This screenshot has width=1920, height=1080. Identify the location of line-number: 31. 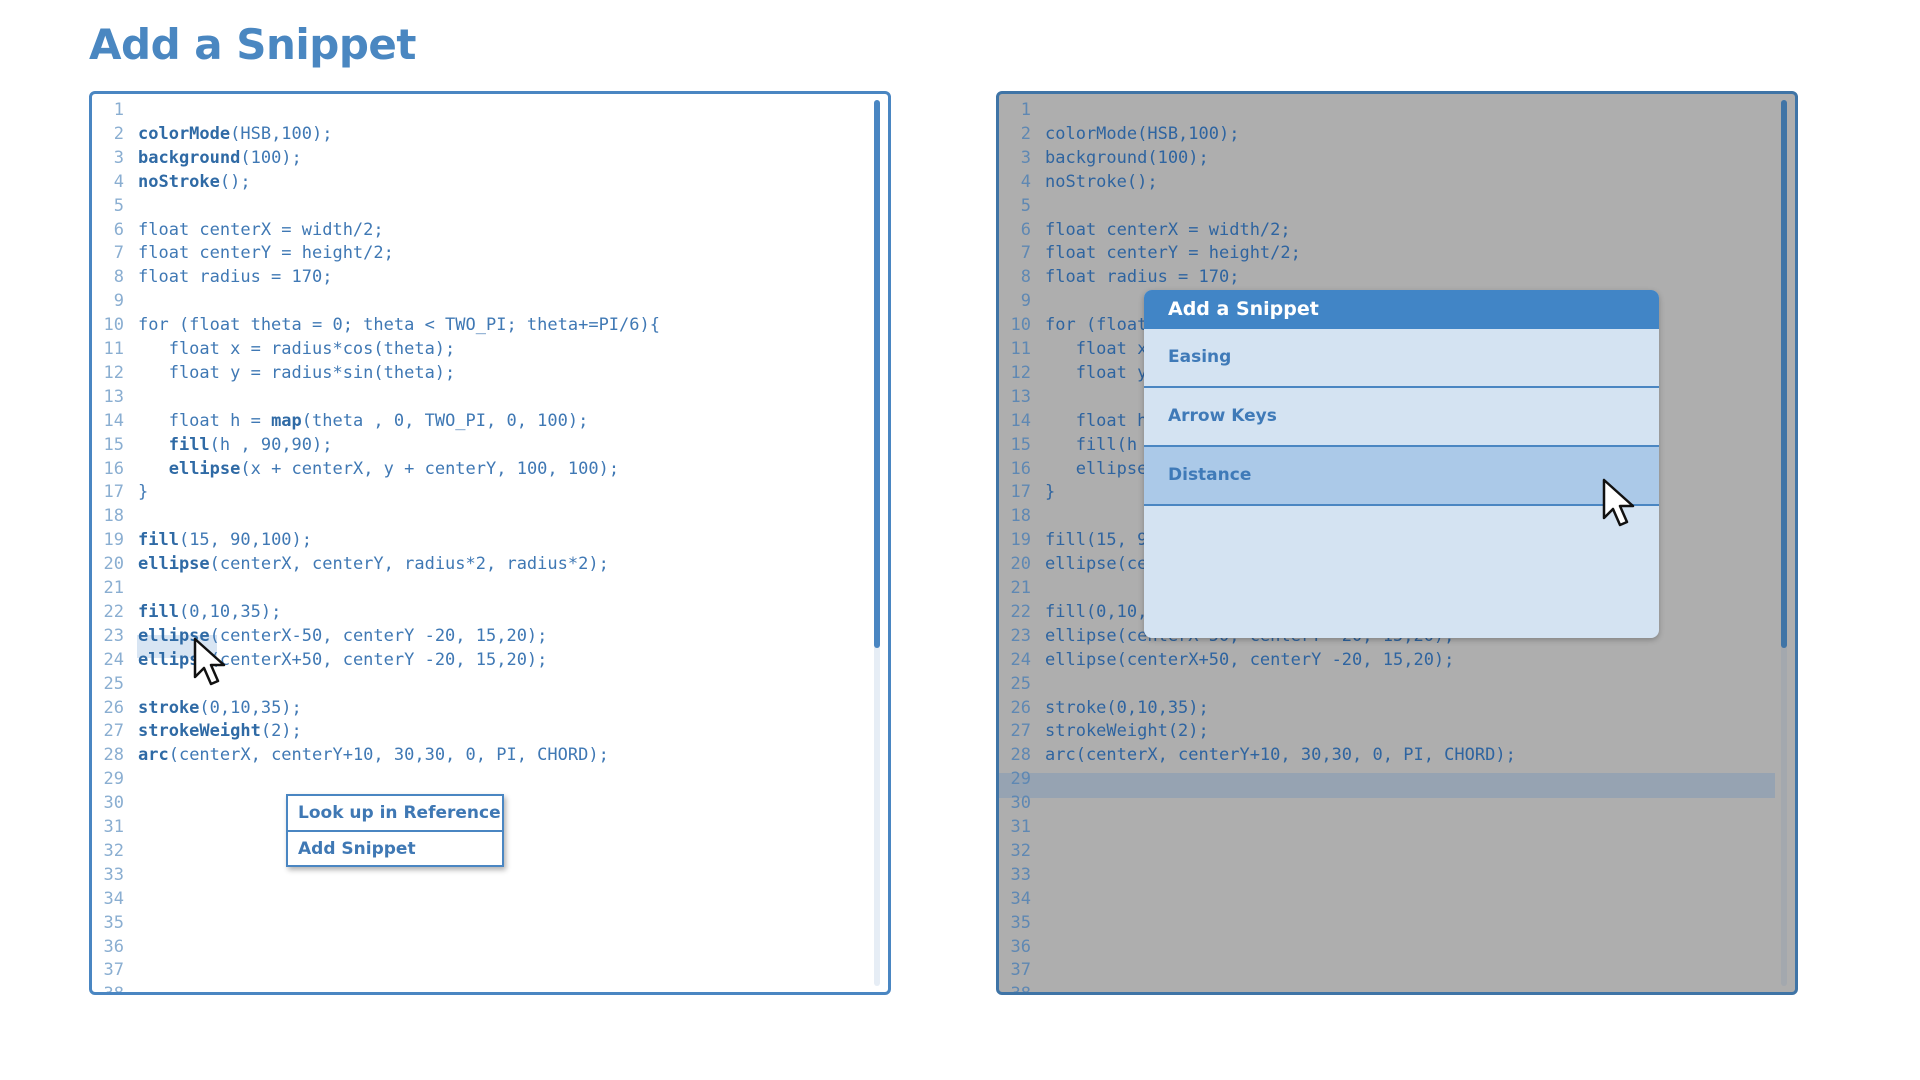
(113, 827).